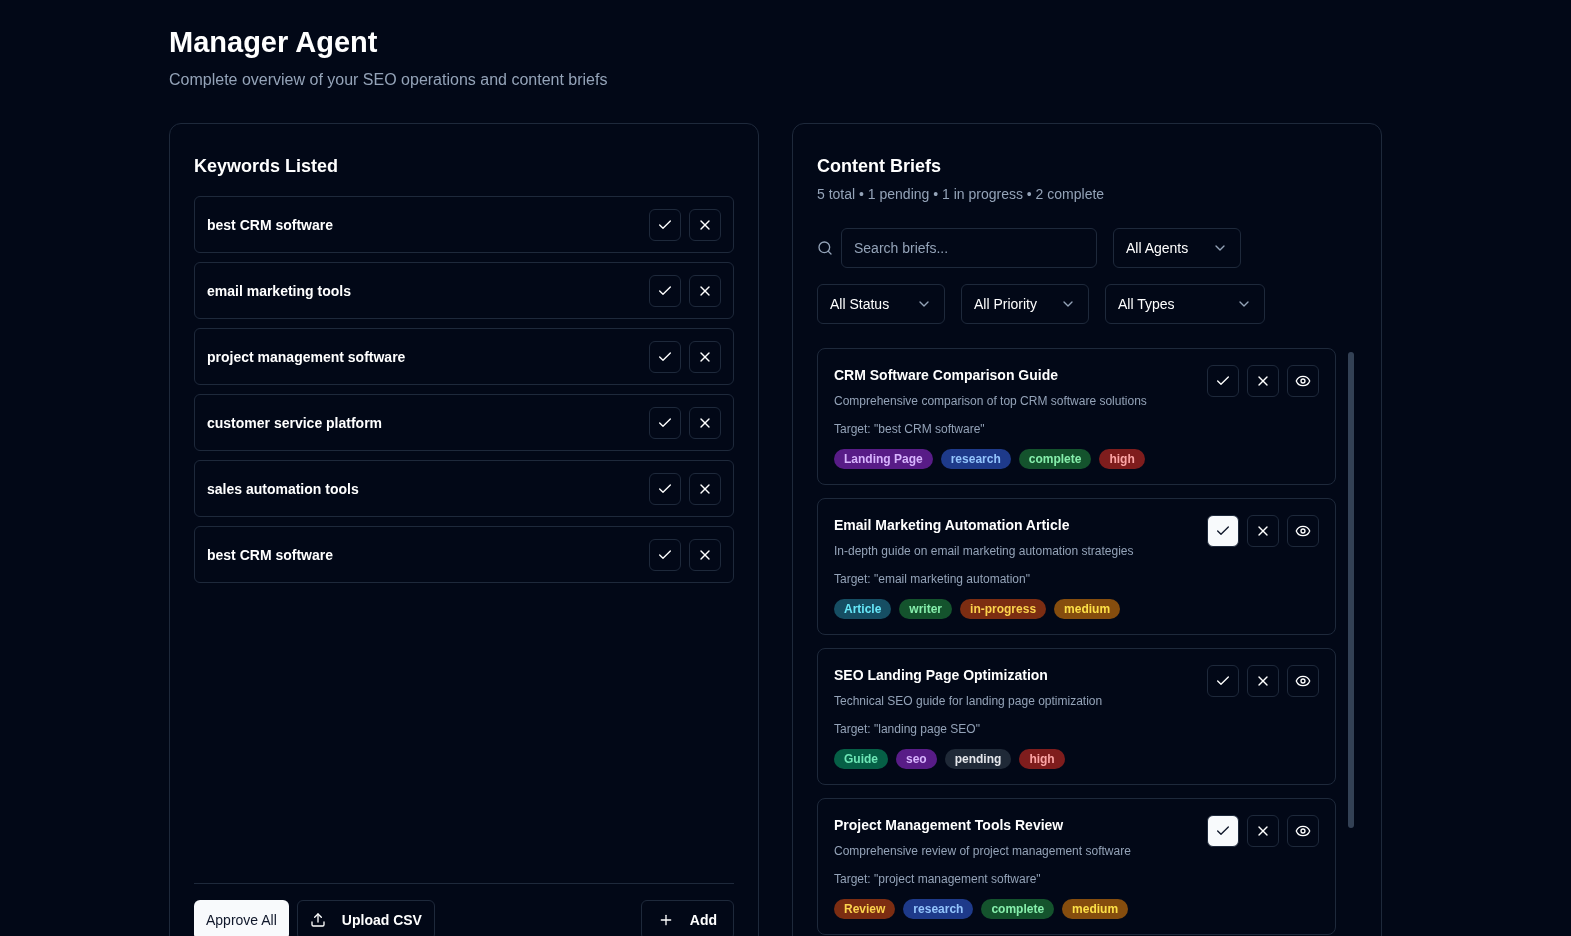 The height and width of the screenshot is (936, 1571). I want to click on add-button: Add, so click(687, 918).